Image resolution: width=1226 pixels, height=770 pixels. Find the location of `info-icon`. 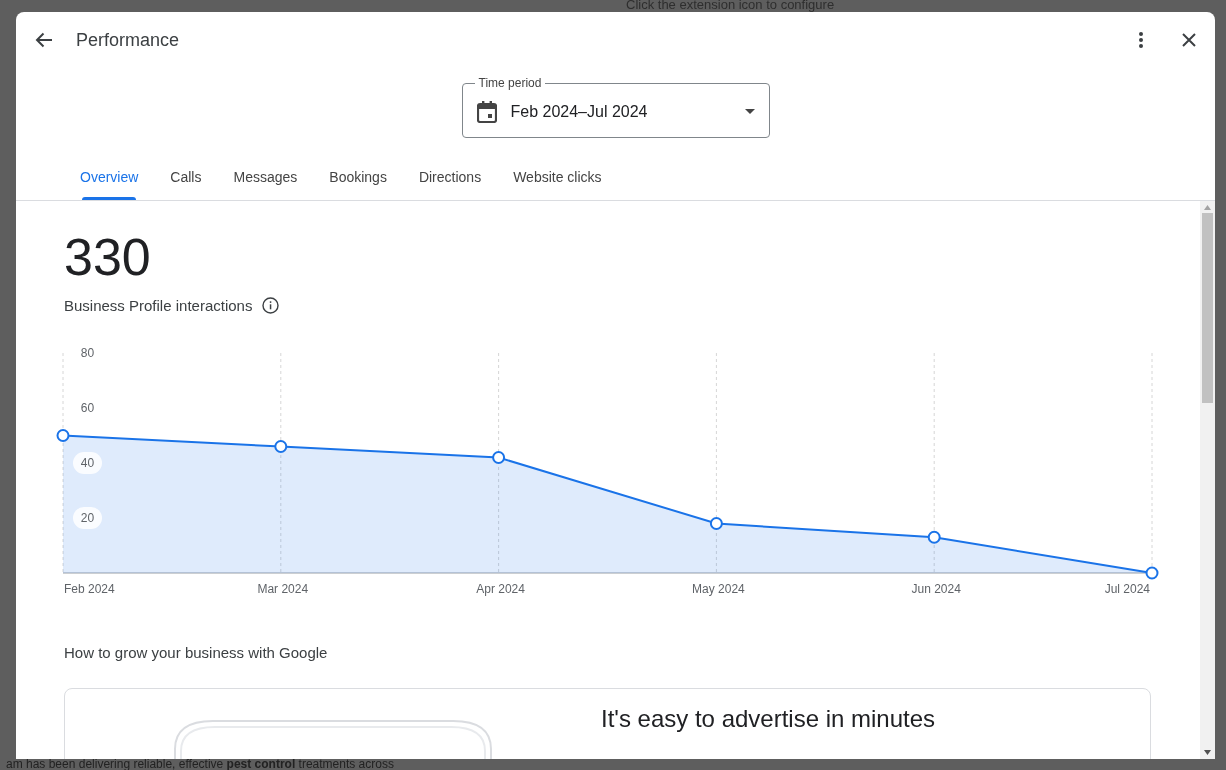

info-icon is located at coordinates (271, 305).